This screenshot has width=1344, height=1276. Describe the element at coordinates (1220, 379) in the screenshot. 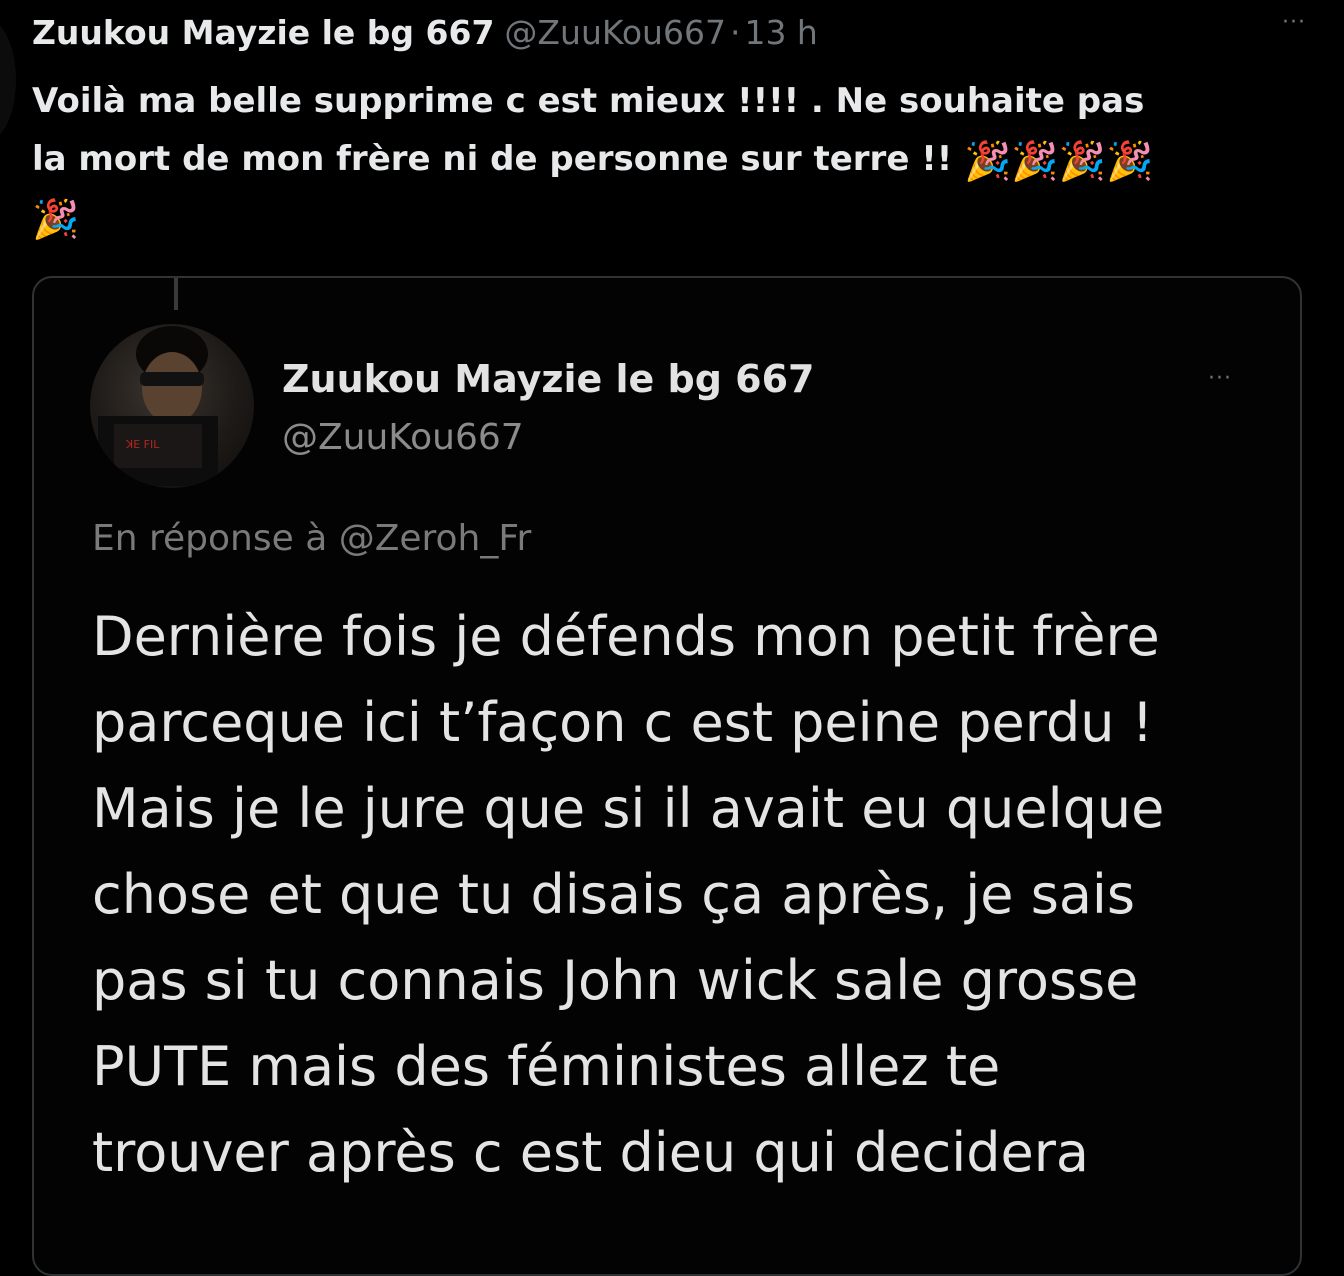

I see `quoted-more-options-icon: ···` at that location.